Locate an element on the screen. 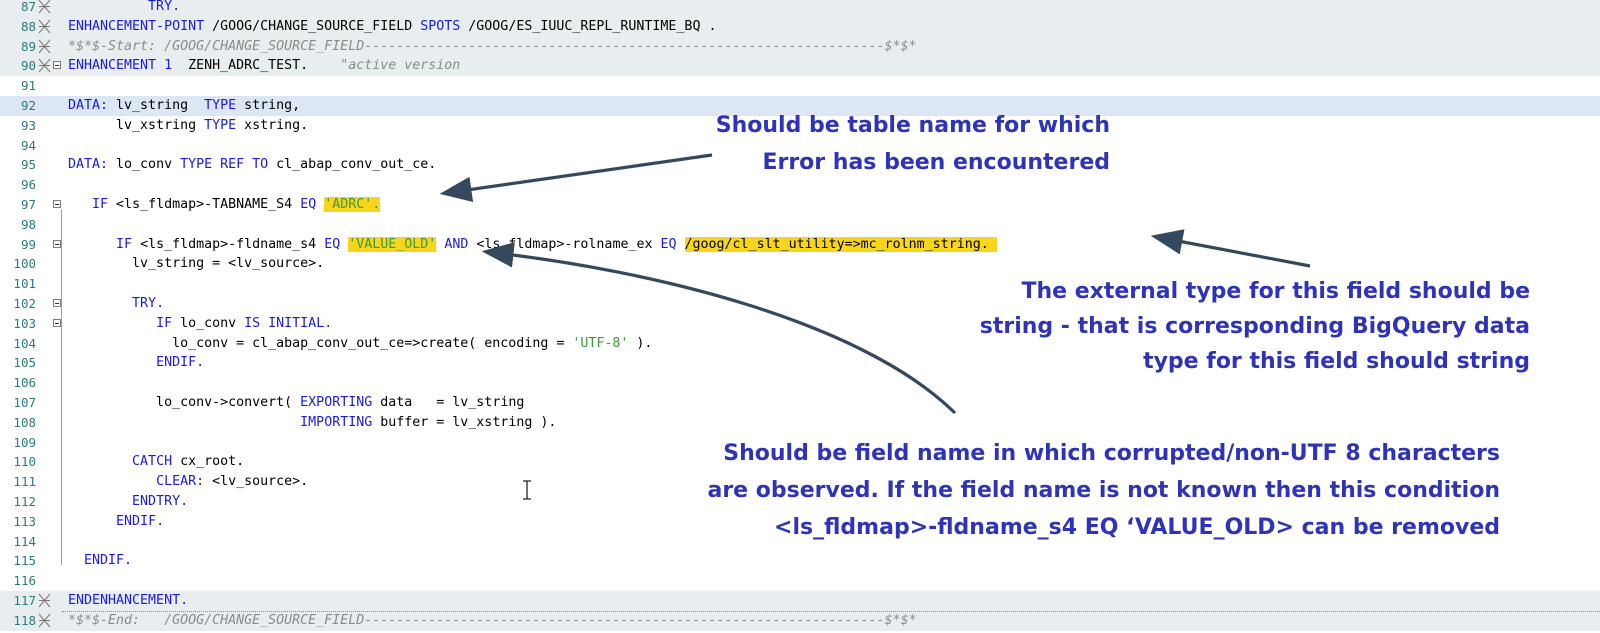 This screenshot has width=1600, height=633. text-cursor-icon is located at coordinates (527, 490).